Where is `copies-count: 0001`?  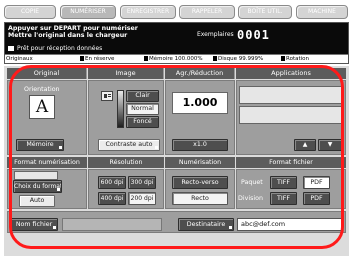 copies-count: 0001 is located at coordinates (253, 35).